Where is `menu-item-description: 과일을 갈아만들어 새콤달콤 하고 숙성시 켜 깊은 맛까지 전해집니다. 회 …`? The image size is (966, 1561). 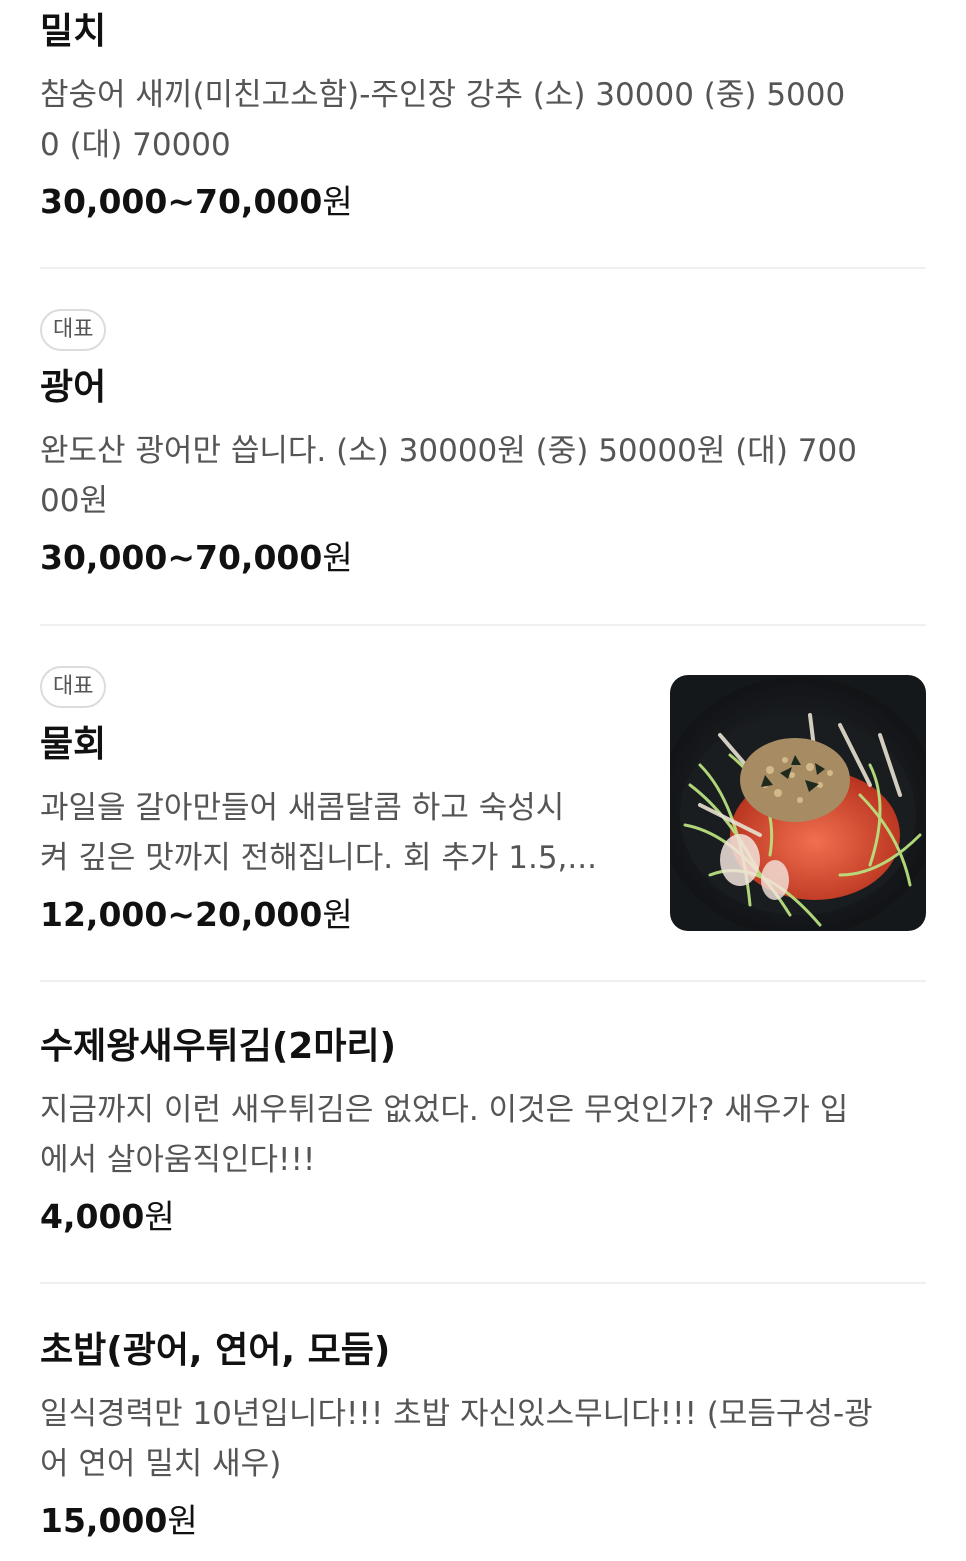 menu-item-description: 과일을 갈아만들어 새콤달콤 하고 숙성시 켜 깊은 맛까지 전해집니다. 회 … is located at coordinates (340, 833).